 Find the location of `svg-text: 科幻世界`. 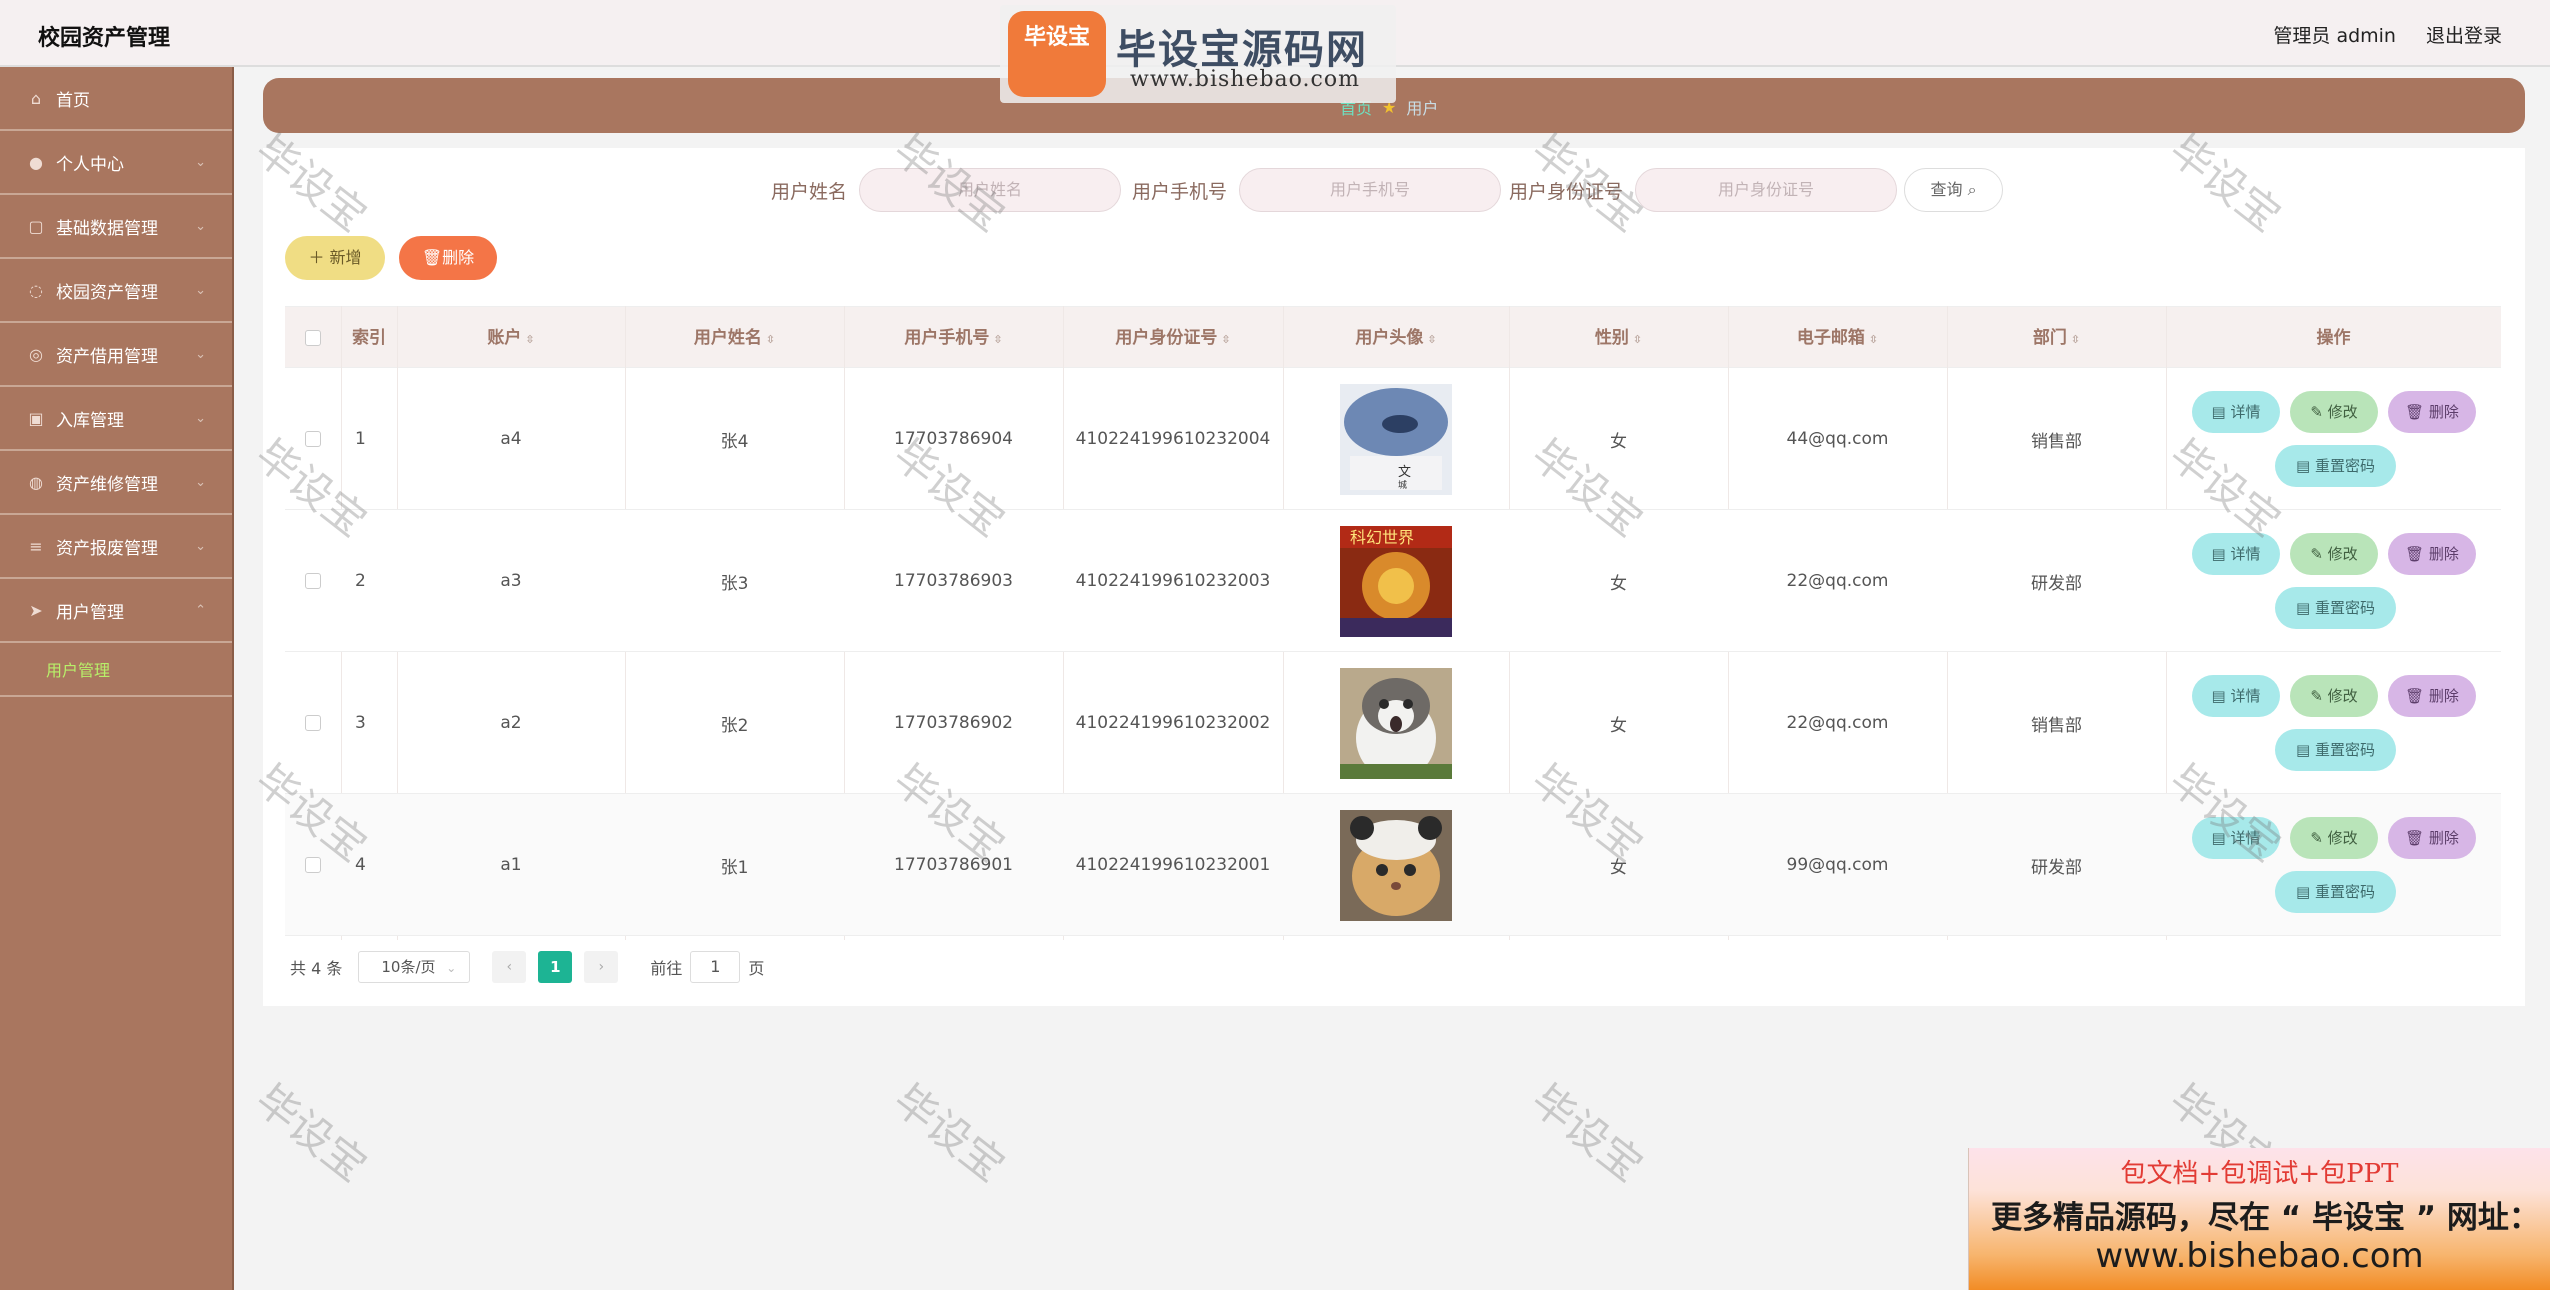

svg-text: 科幻世界 is located at coordinates (1382, 537).